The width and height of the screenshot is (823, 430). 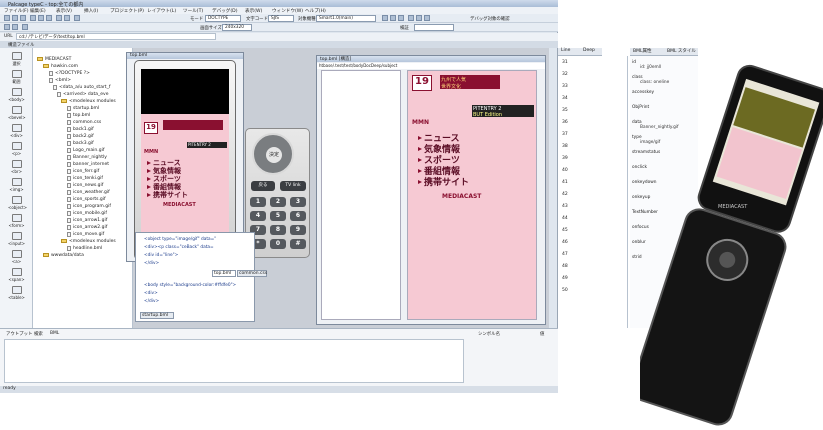 What do you see at coordinates (278, 230) in the screenshot?
I see `key-8: 8` at bounding box center [278, 230].